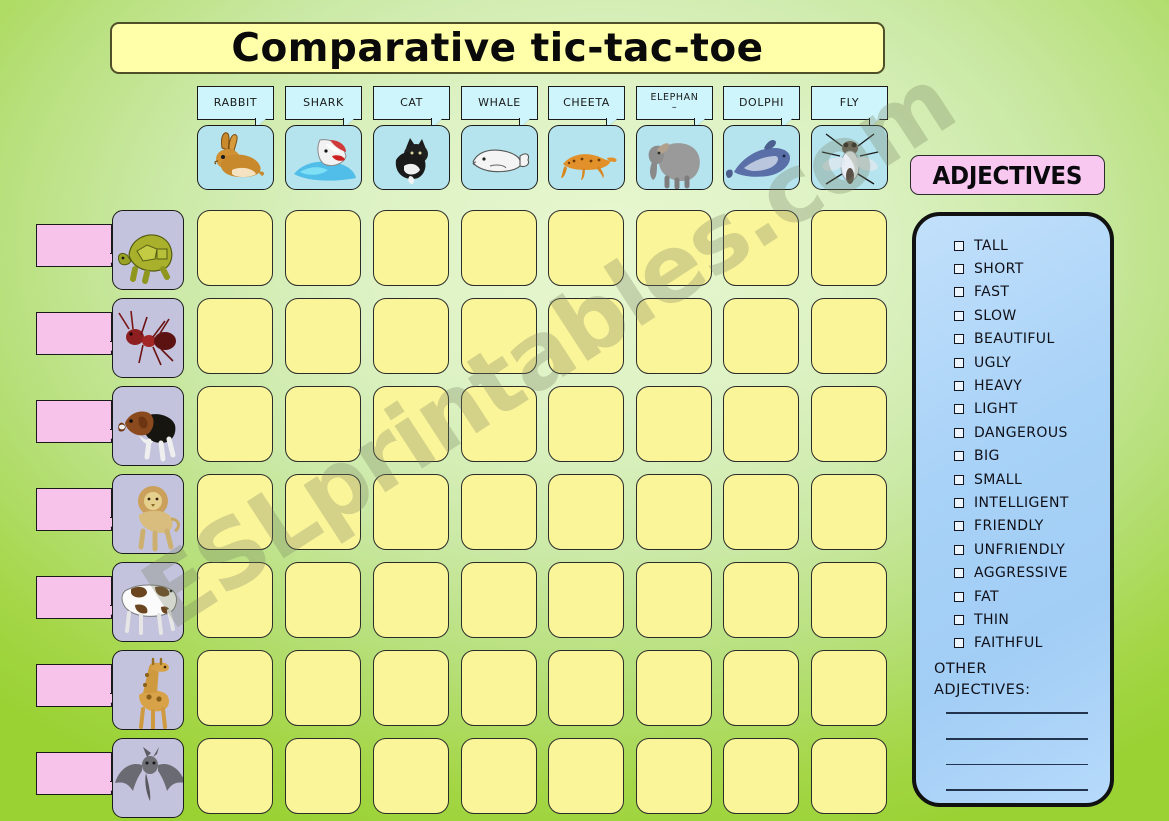 The width and height of the screenshot is (1169, 821). Describe the element at coordinates (1013, 315) in the screenshot. I see `adjective-item: SLOW` at that location.